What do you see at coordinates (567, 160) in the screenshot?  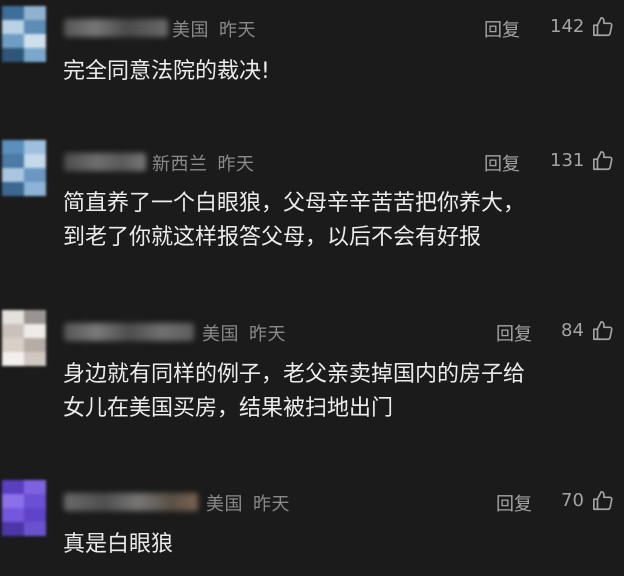 I see `like-count: 131` at bounding box center [567, 160].